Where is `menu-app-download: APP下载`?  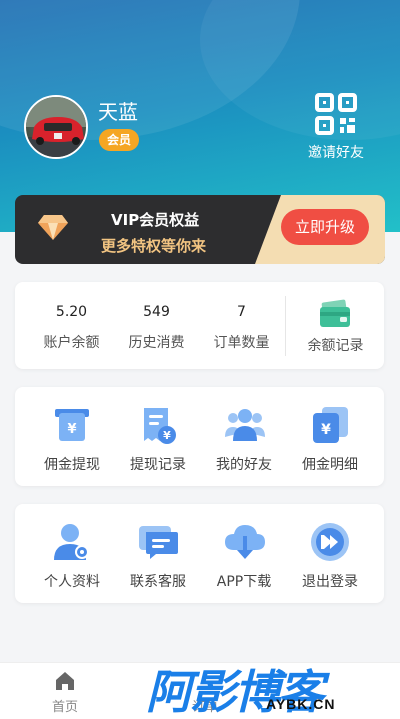
menu-app-download: APP下载 is located at coordinates (244, 553).